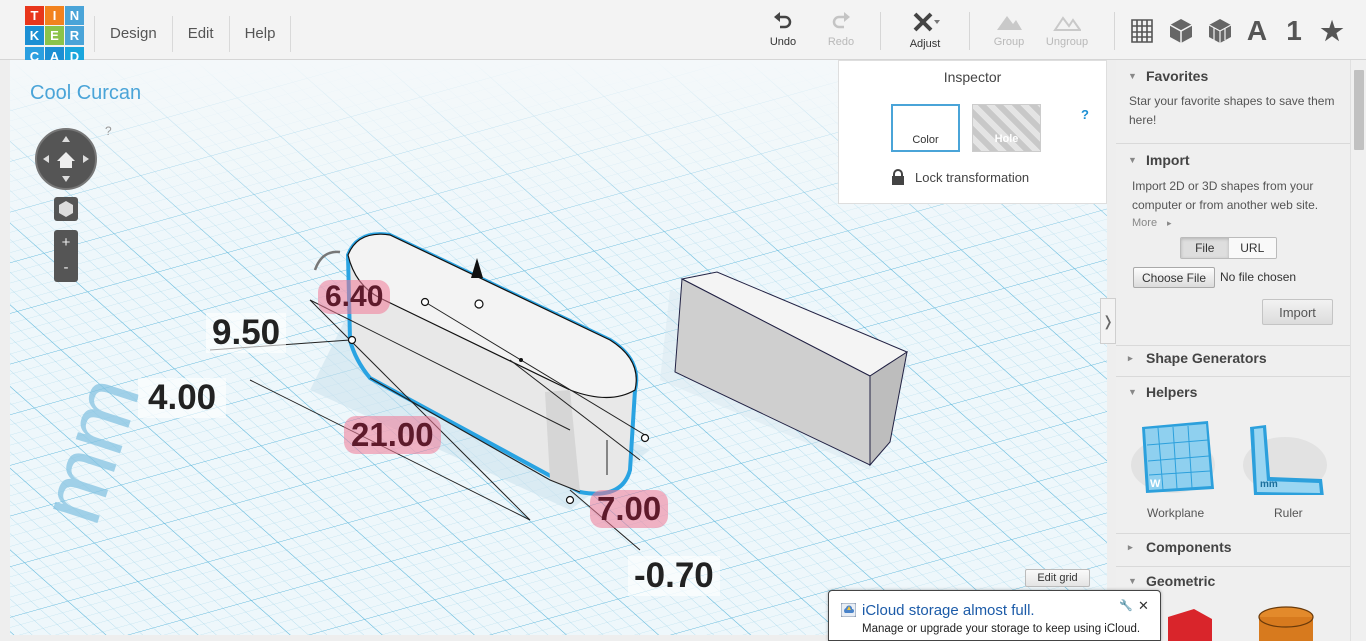  Describe the element at coordinates (1067, 42) in the screenshot. I see `ungroup-label: Ungroup` at that location.